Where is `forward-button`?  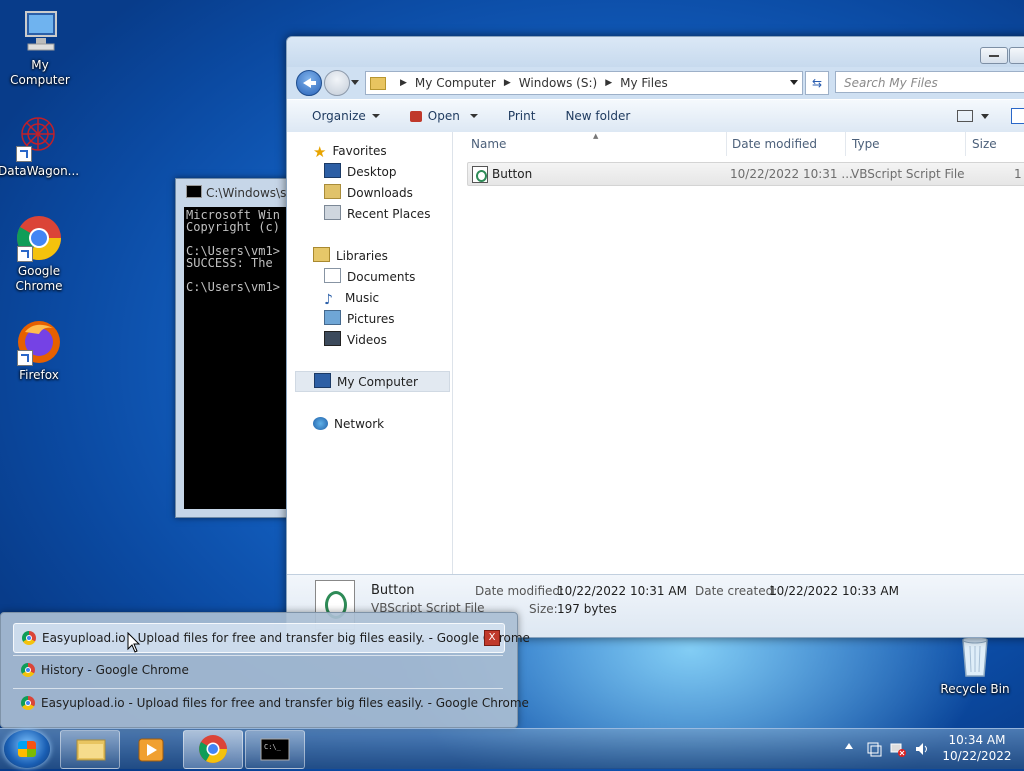
forward-button is located at coordinates (337, 83).